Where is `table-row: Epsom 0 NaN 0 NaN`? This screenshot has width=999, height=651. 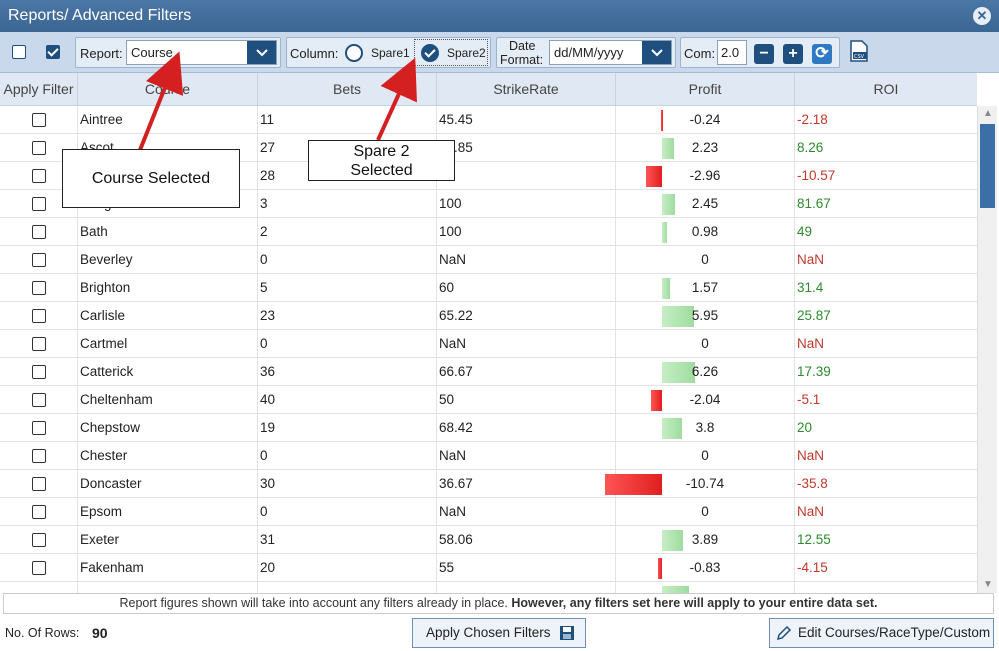
table-row: Epsom 0 NaN 0 NaN is located at coordinates (488, 512).